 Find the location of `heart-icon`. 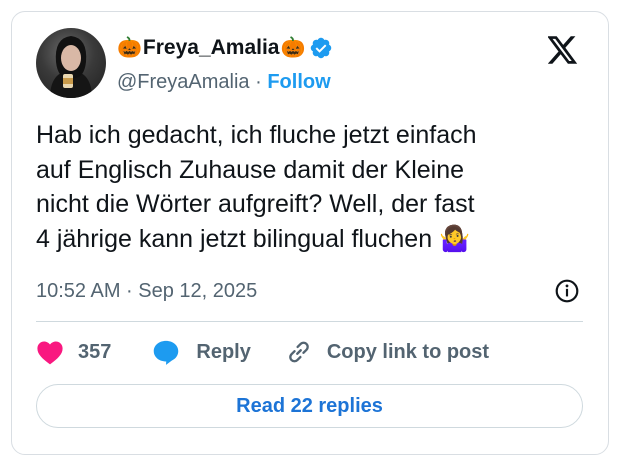

heart-icon is located at coordinates (50, 353).